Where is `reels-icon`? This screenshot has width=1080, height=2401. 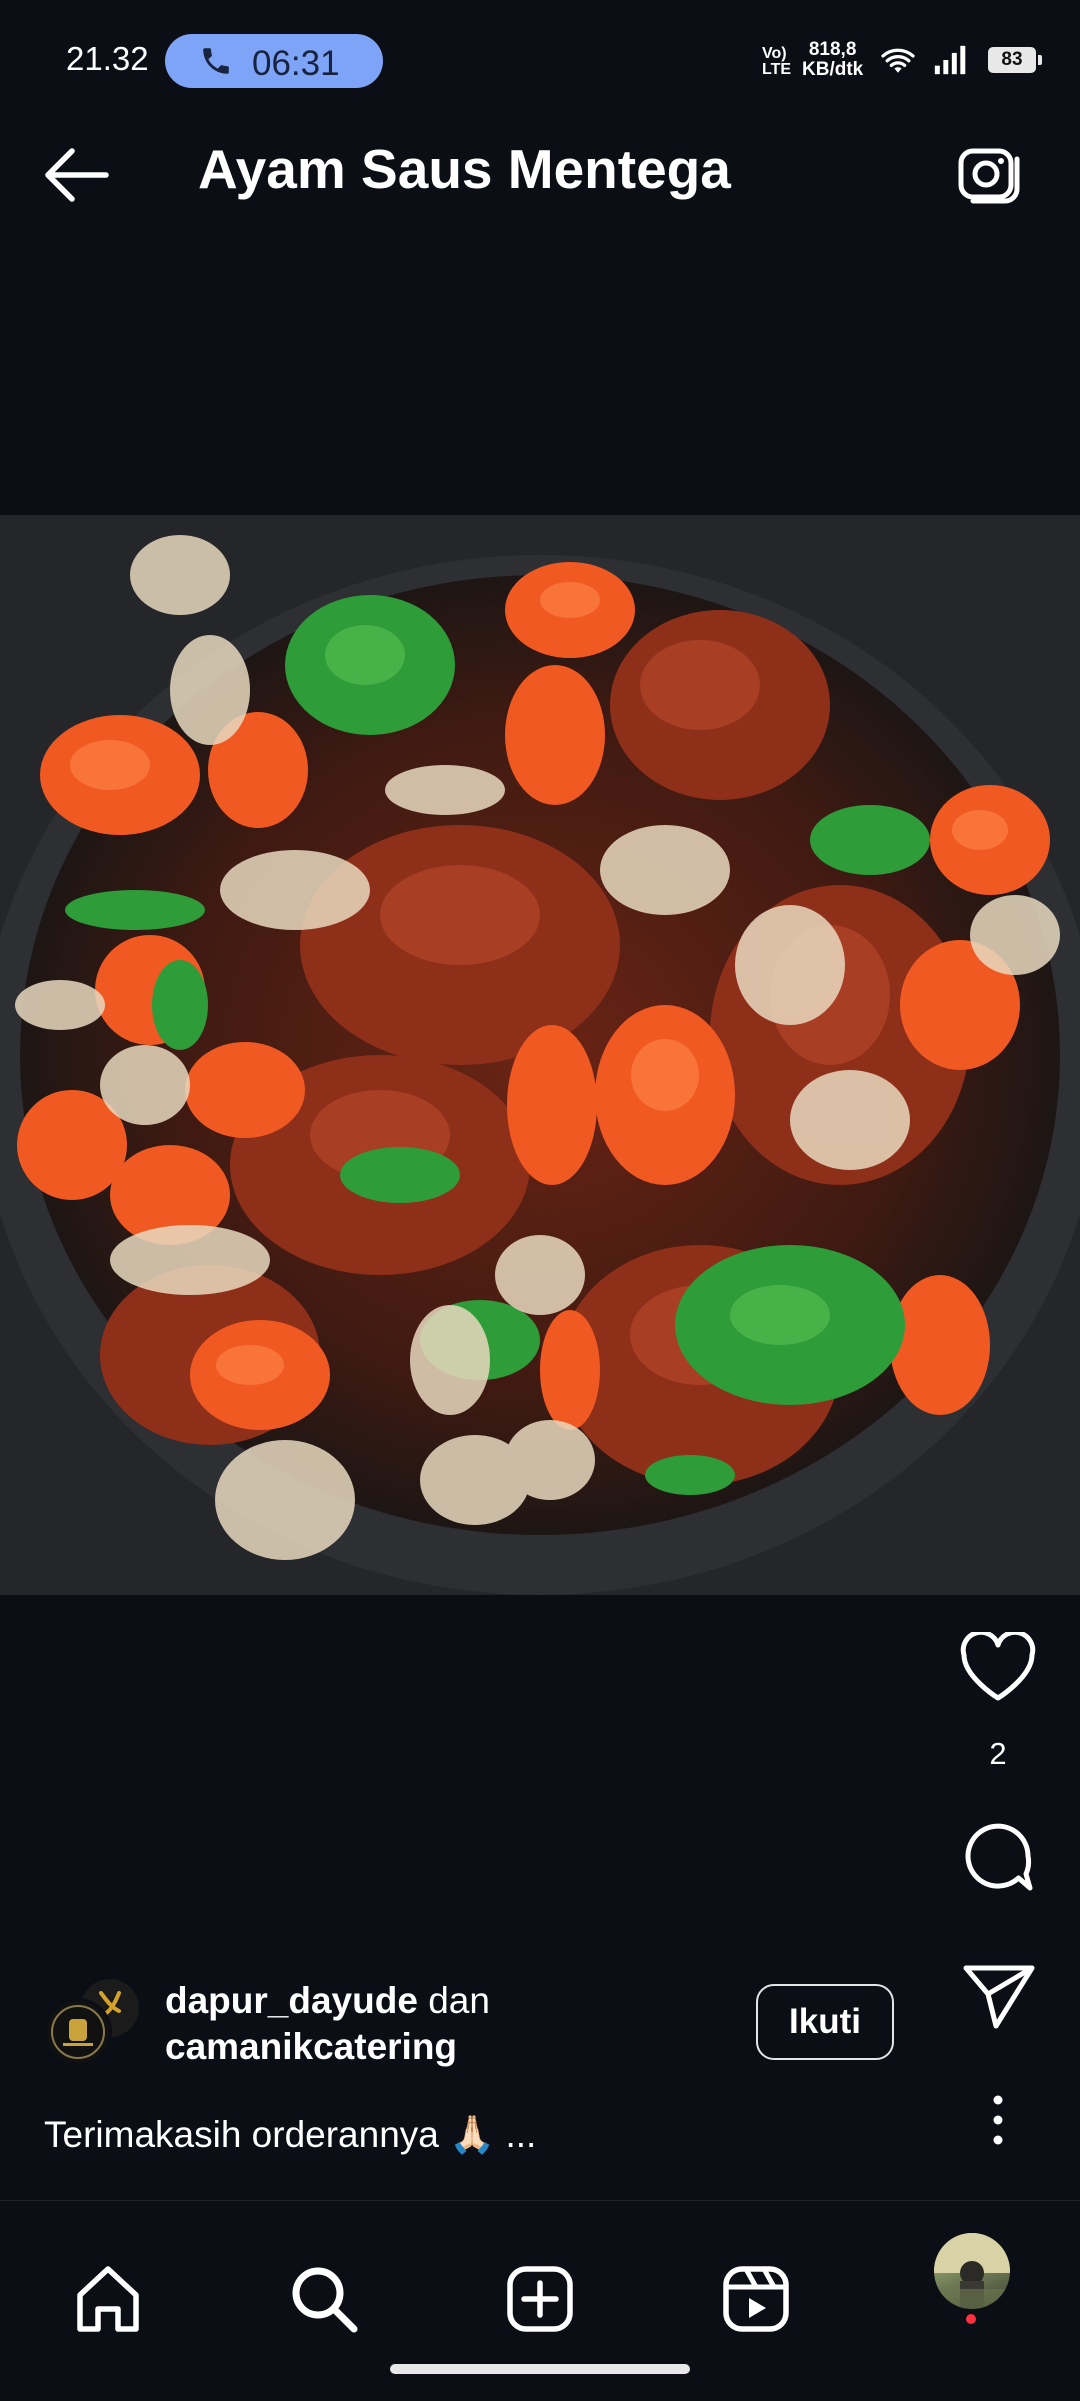
reels-icon is located at coordinates (756, 2299).